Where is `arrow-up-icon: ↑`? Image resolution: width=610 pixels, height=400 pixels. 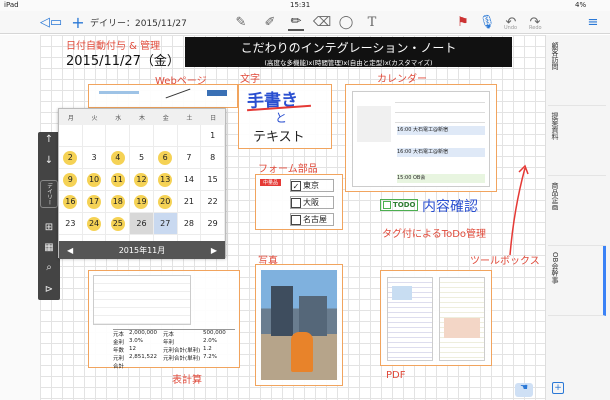
arrow-up-icon: ↑ is located at coordinates (49, 139).